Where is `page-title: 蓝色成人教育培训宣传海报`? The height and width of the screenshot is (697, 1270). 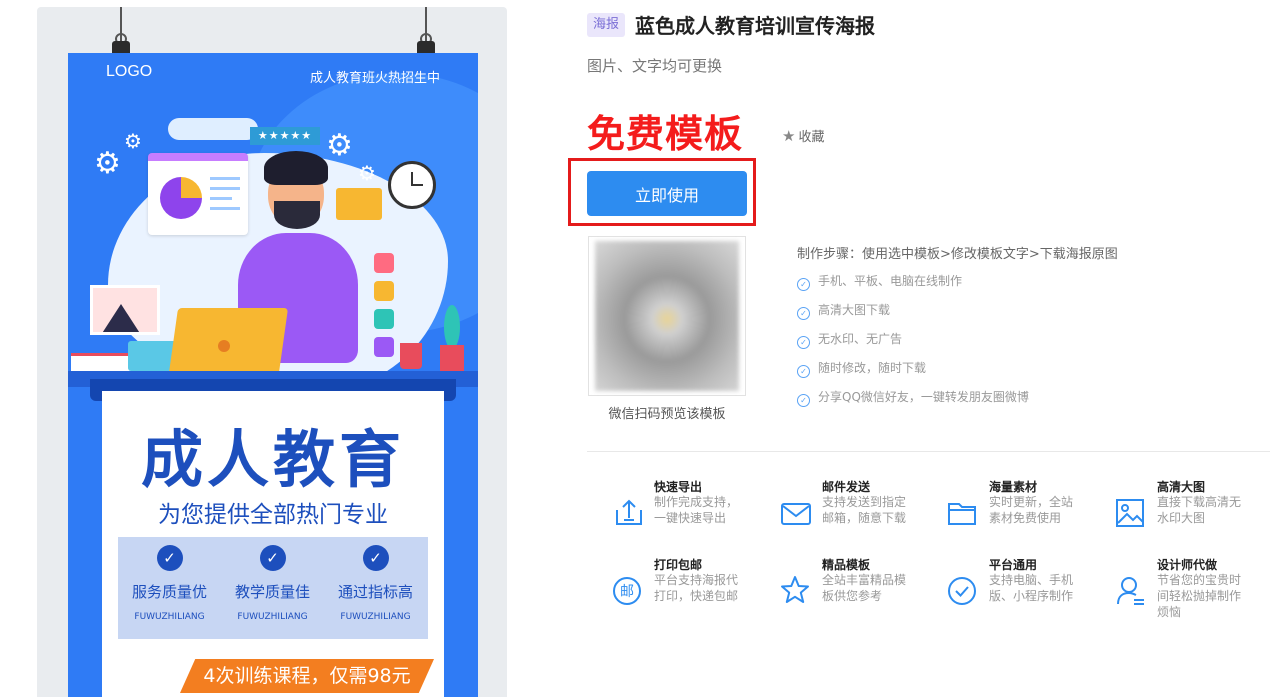 page-title: 蓝色成人教育培训宣传海报 is located at coordinates (755, 26).